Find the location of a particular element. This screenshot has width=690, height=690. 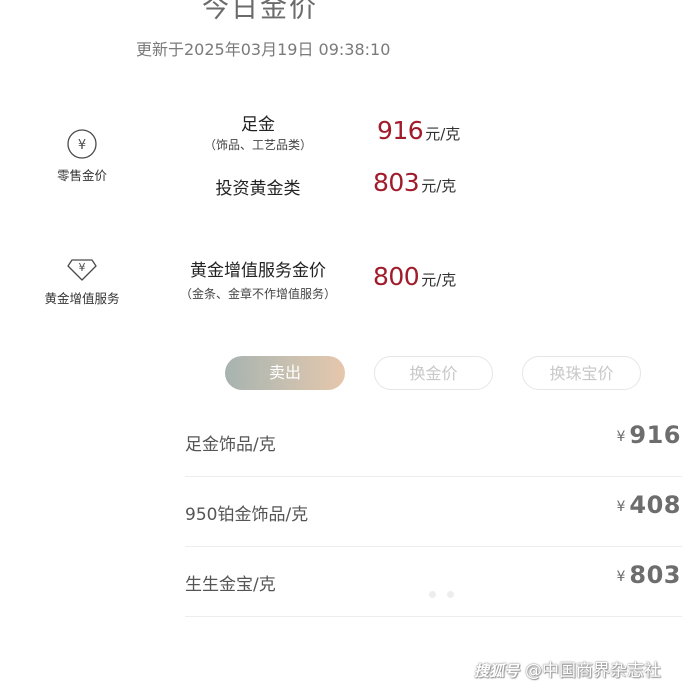

price-pure-gold: 916 元/克 is located at coordinates (418, 130).